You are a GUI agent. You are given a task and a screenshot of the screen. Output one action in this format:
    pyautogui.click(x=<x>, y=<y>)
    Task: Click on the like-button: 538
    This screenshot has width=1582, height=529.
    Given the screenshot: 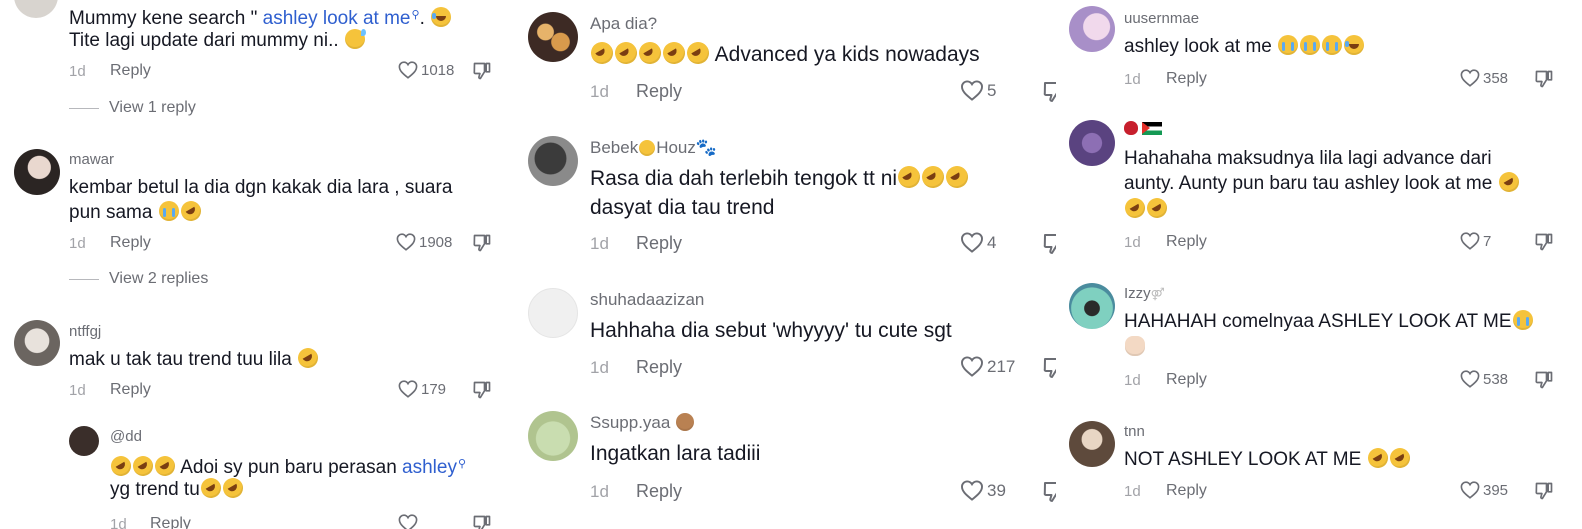 What is the action you would take?
    pyautogui.click(x=1484, y=379)
    